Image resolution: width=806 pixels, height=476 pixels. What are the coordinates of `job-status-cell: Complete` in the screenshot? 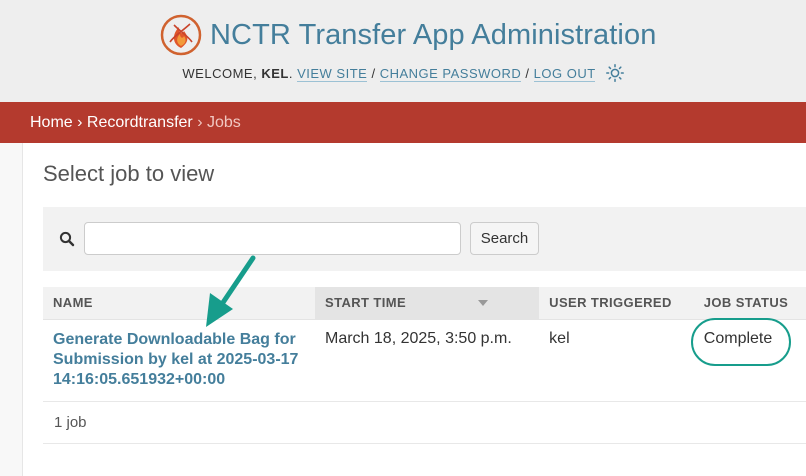 It's located at (748, 359).